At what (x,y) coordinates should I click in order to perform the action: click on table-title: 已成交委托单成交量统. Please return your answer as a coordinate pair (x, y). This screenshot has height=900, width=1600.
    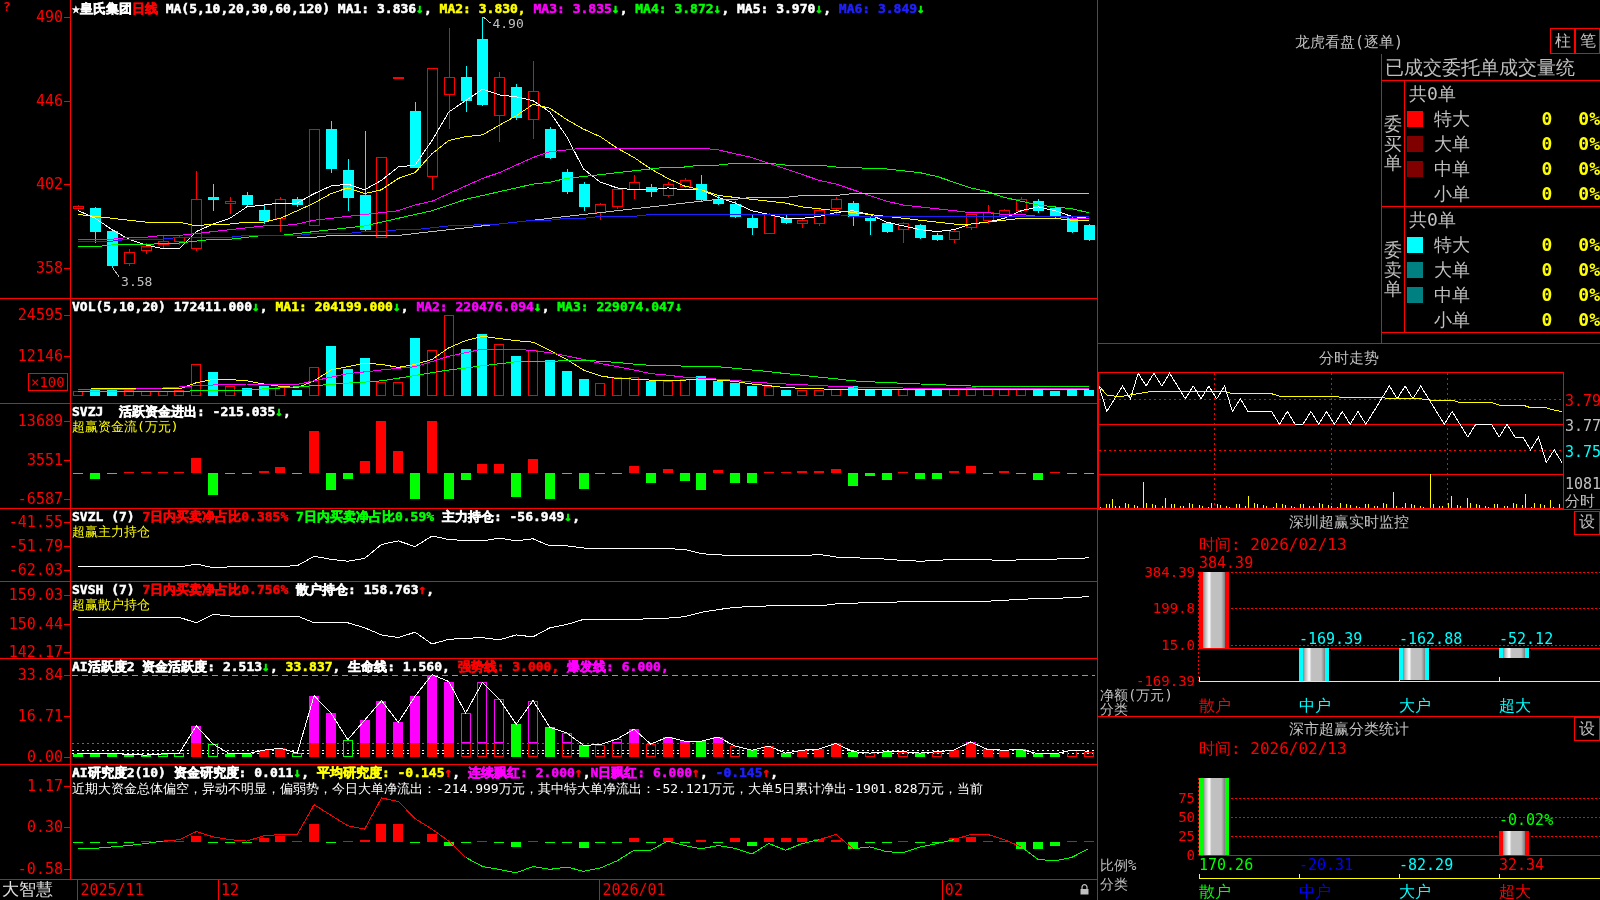
    Looking at the image, I should click on (1491, 67).